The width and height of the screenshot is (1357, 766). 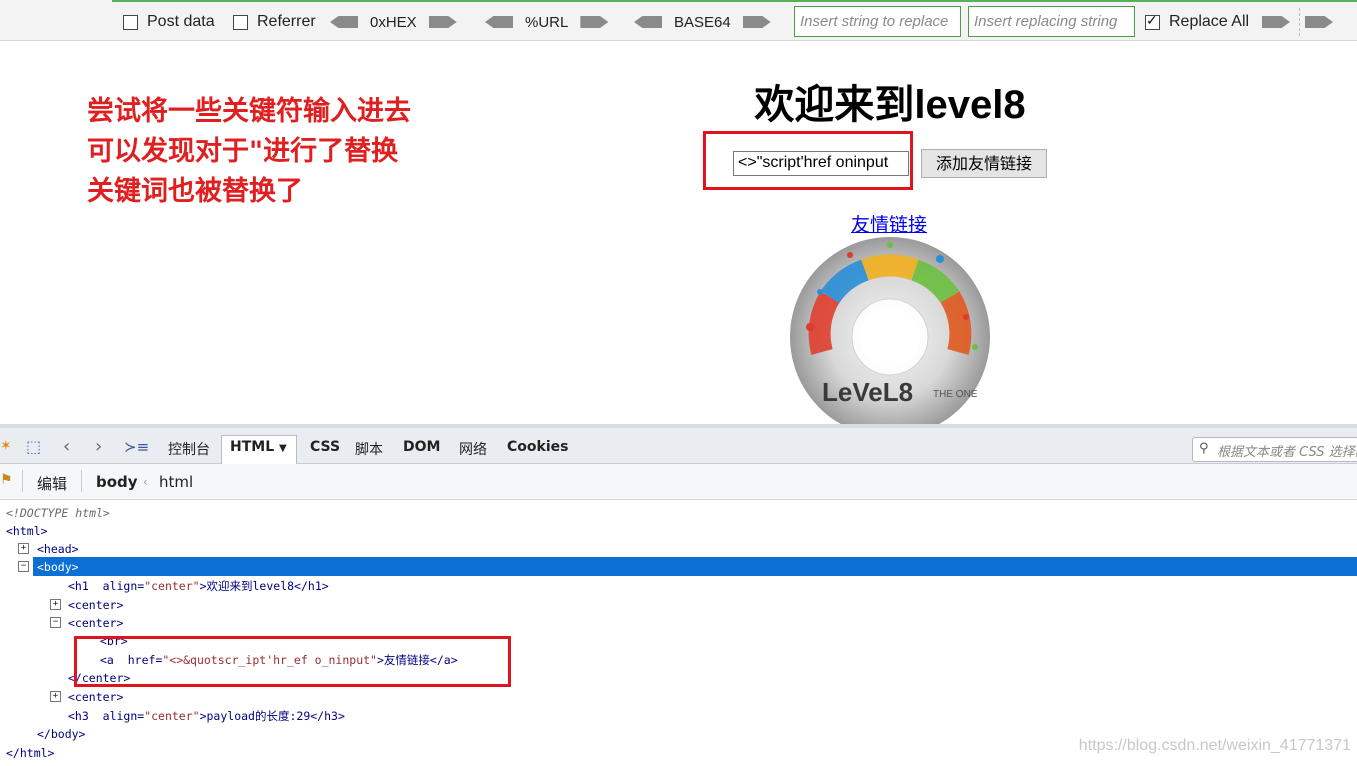 I want to click on tab-script: 脚本, so click(x=369, y=449).